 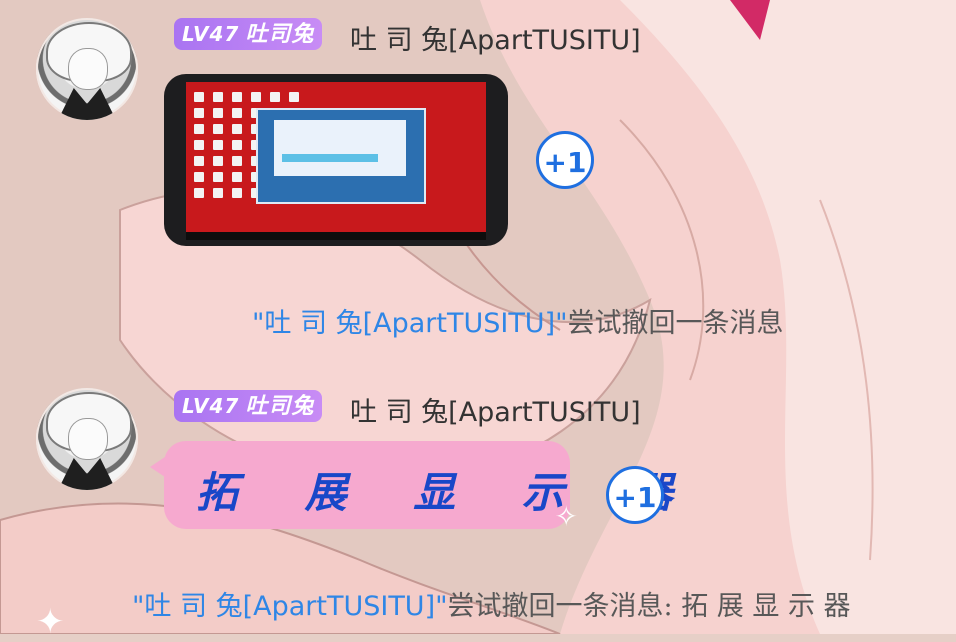 I want to click on photo-of-monitor, so click(x=336, y=161).